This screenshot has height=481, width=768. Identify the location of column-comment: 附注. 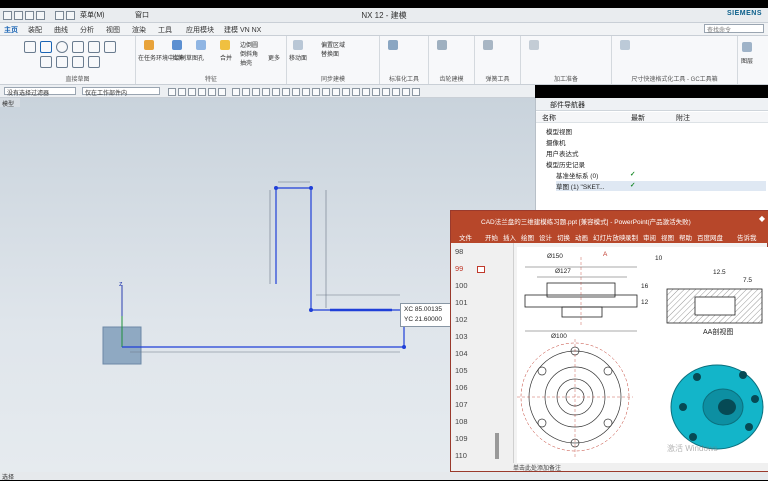
(683, 118).